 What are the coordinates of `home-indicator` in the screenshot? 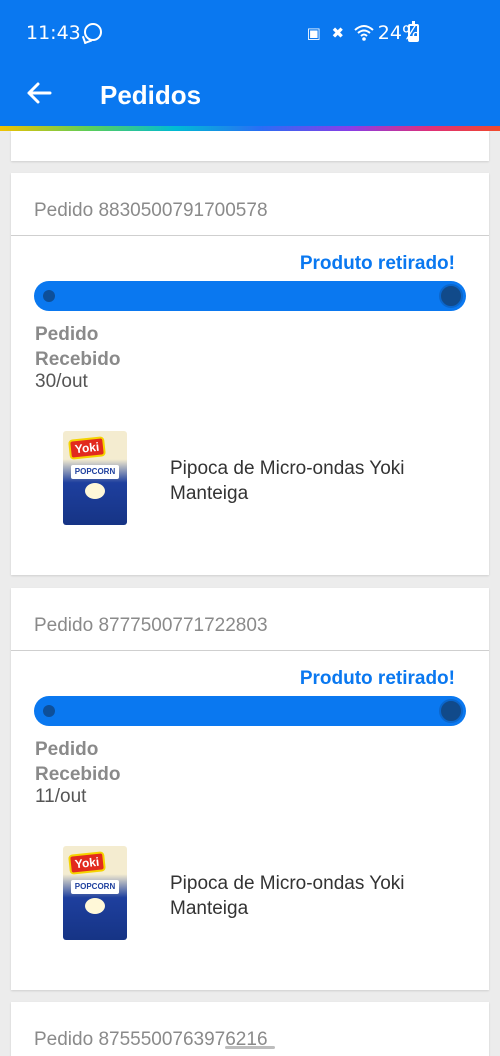 It's located at (250, 1047).